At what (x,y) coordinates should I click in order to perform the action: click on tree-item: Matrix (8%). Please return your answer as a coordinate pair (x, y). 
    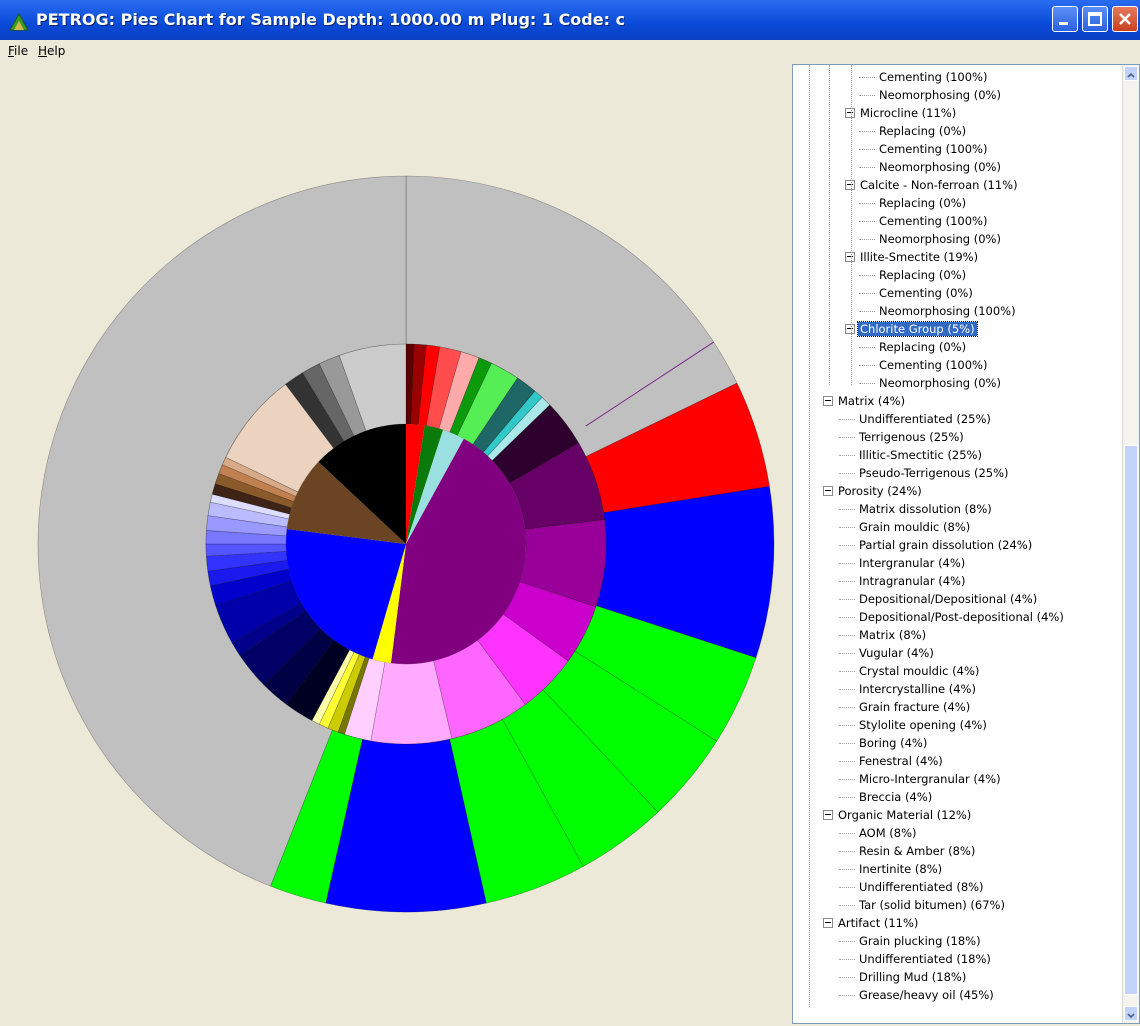
    Looking at the image, I should click on (892, 635).